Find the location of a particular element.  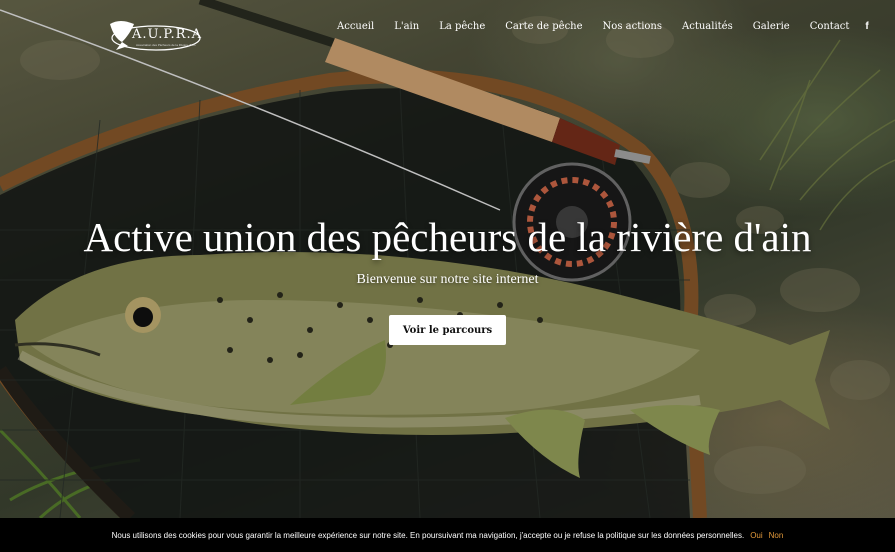

cookie-refuse-link: Non is located at coordinates (776, 535).